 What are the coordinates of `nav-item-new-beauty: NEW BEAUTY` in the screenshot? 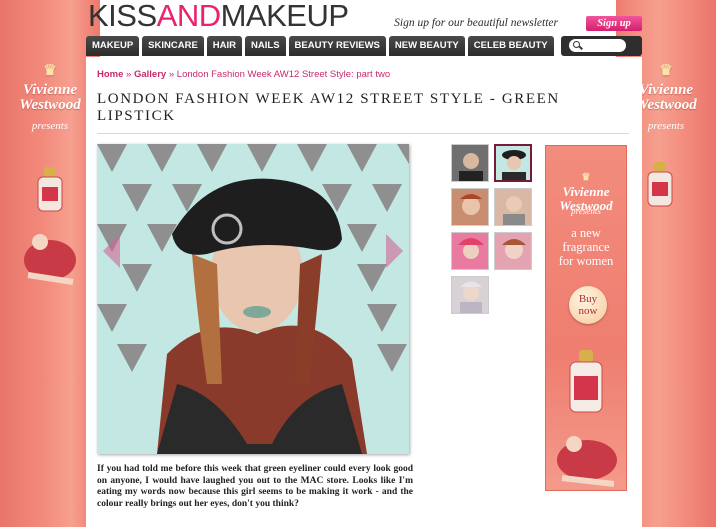 It's located at (426, 46).